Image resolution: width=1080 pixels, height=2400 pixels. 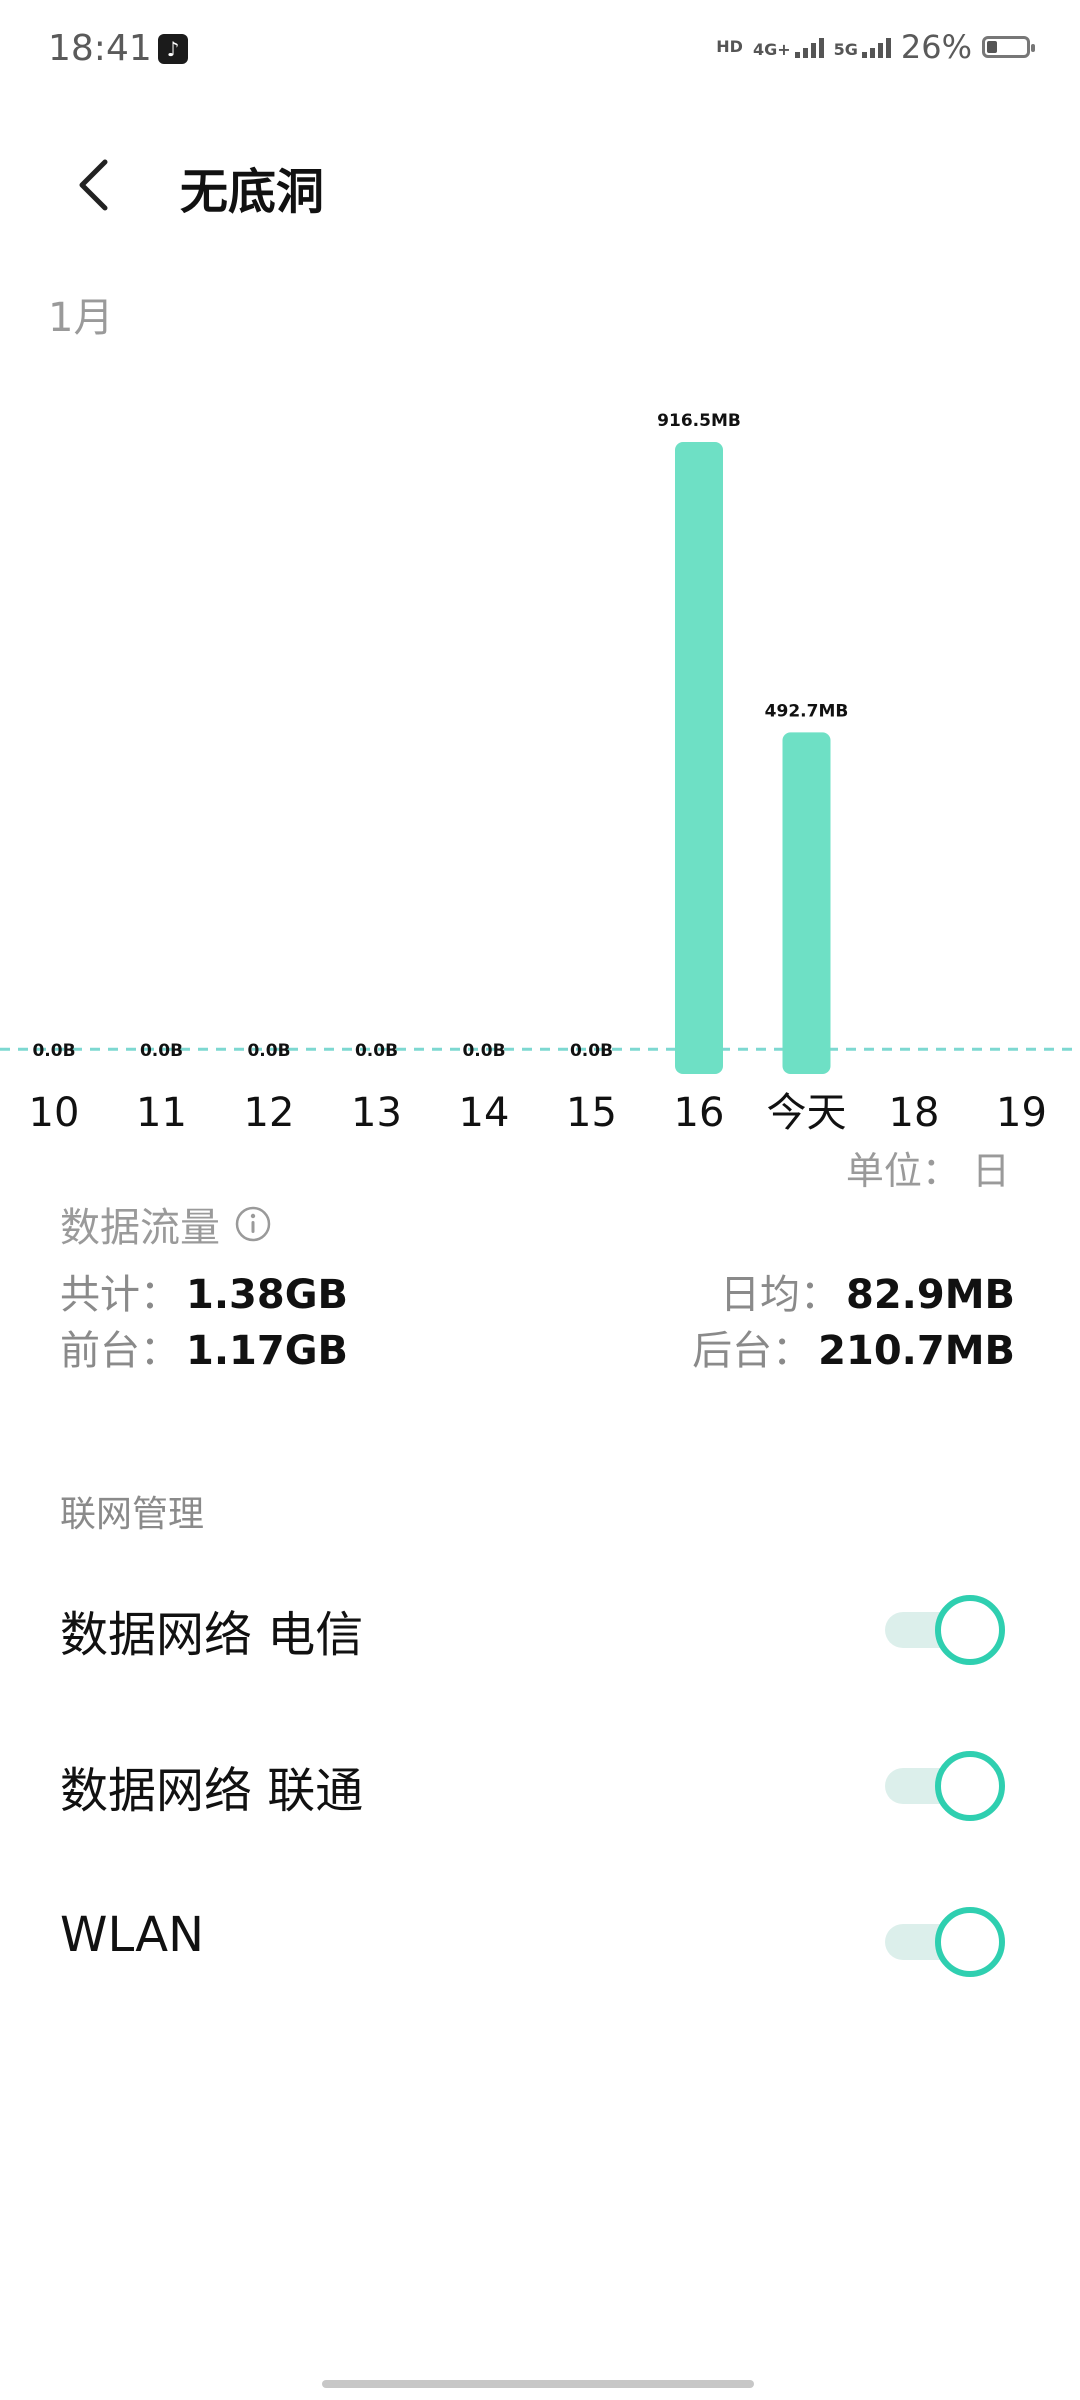 I want to click on status-icons: HD 4G+ 5G 26%, so click(x=875, y=47).